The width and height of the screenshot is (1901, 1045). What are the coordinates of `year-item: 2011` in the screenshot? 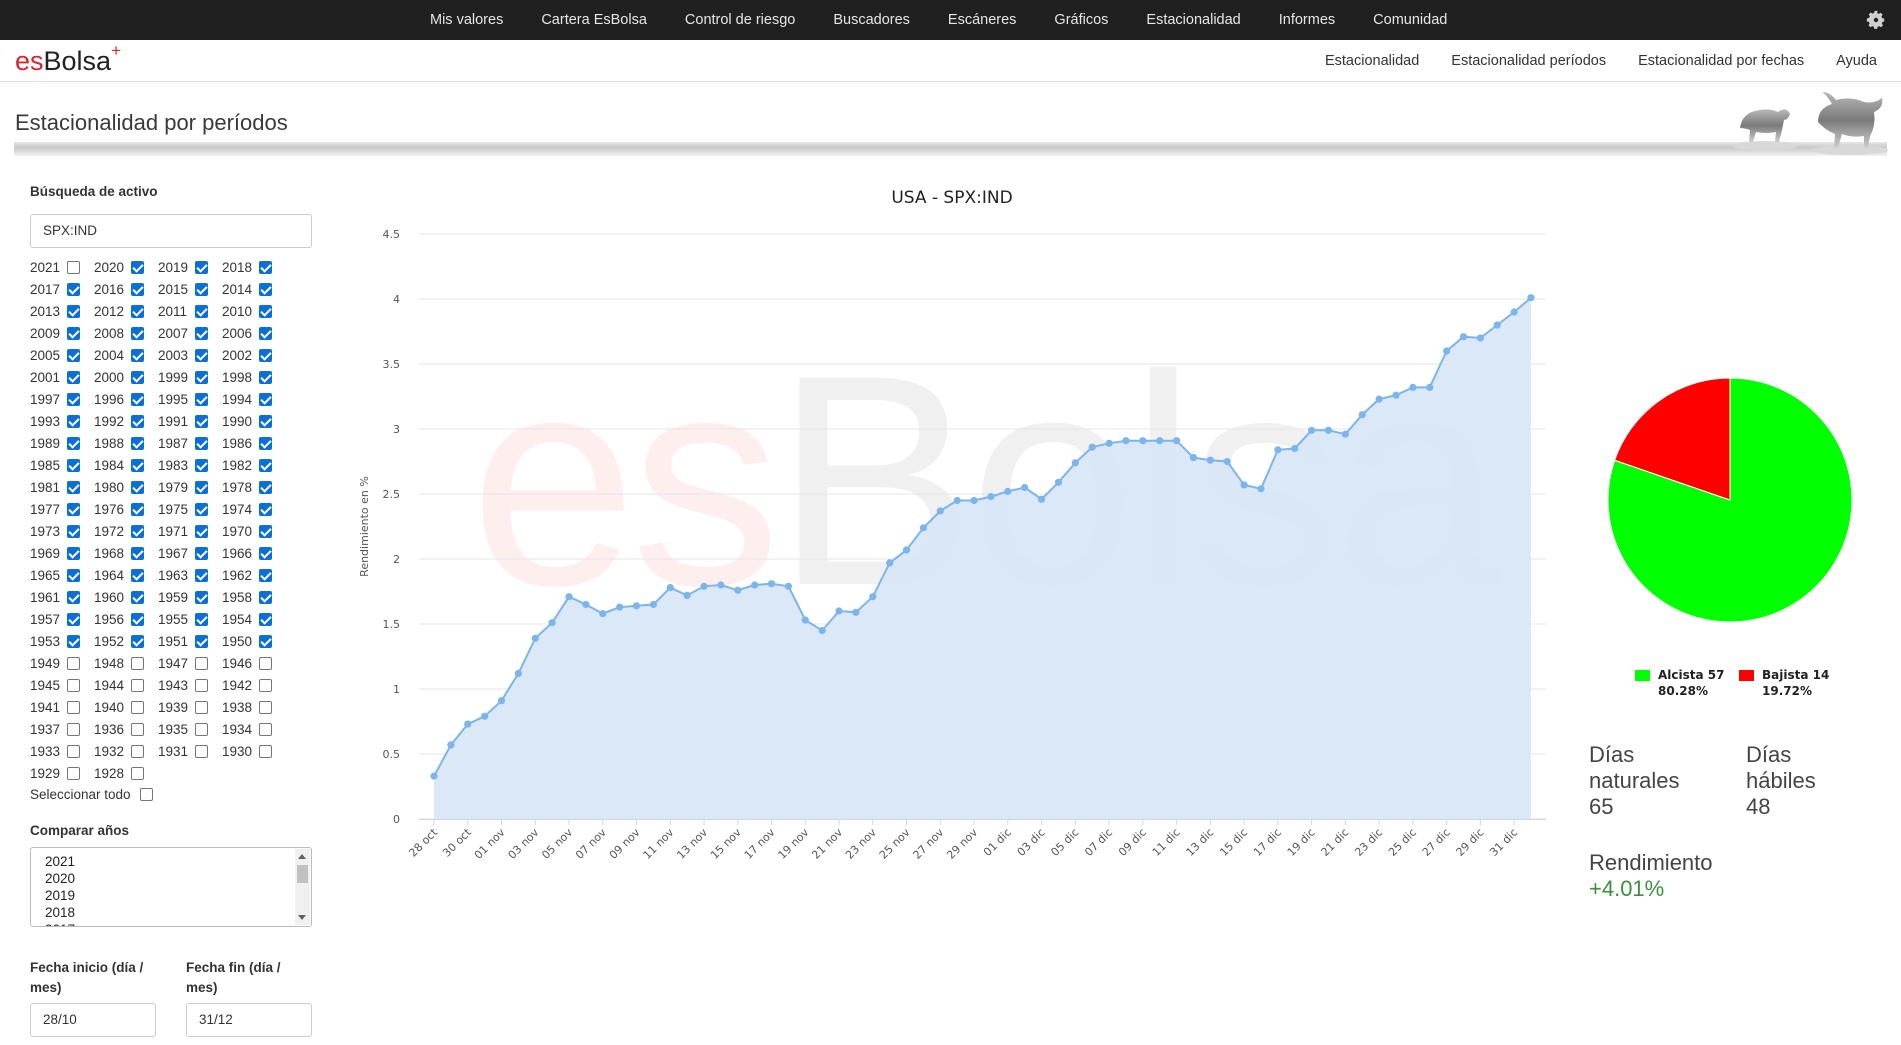 It's located at (190, 312).